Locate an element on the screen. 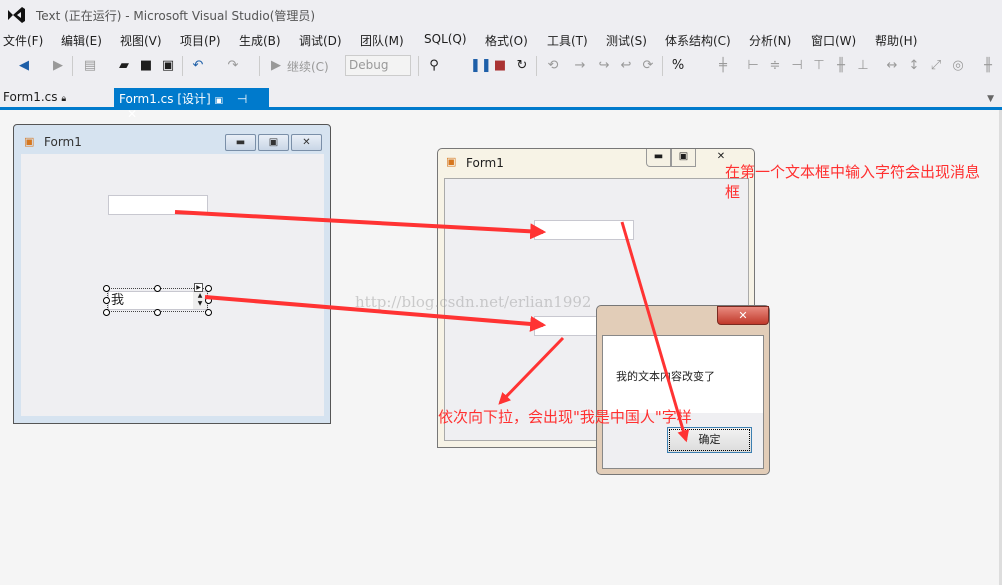  size-to-grid-icon: ◎ is located at coordinates (958, 66).